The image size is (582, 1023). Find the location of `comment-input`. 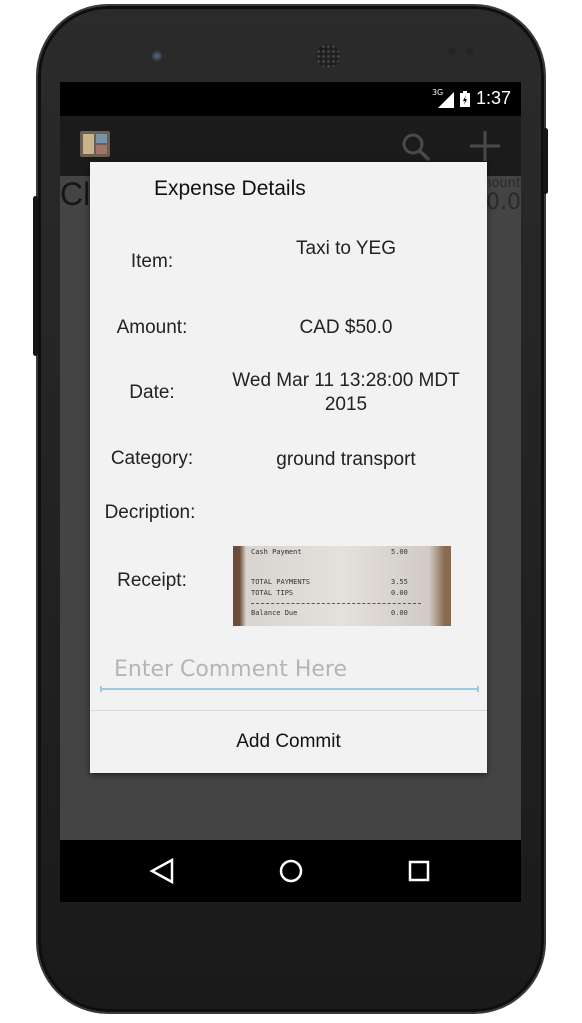

comment-input is located at coordinates (289, 670).